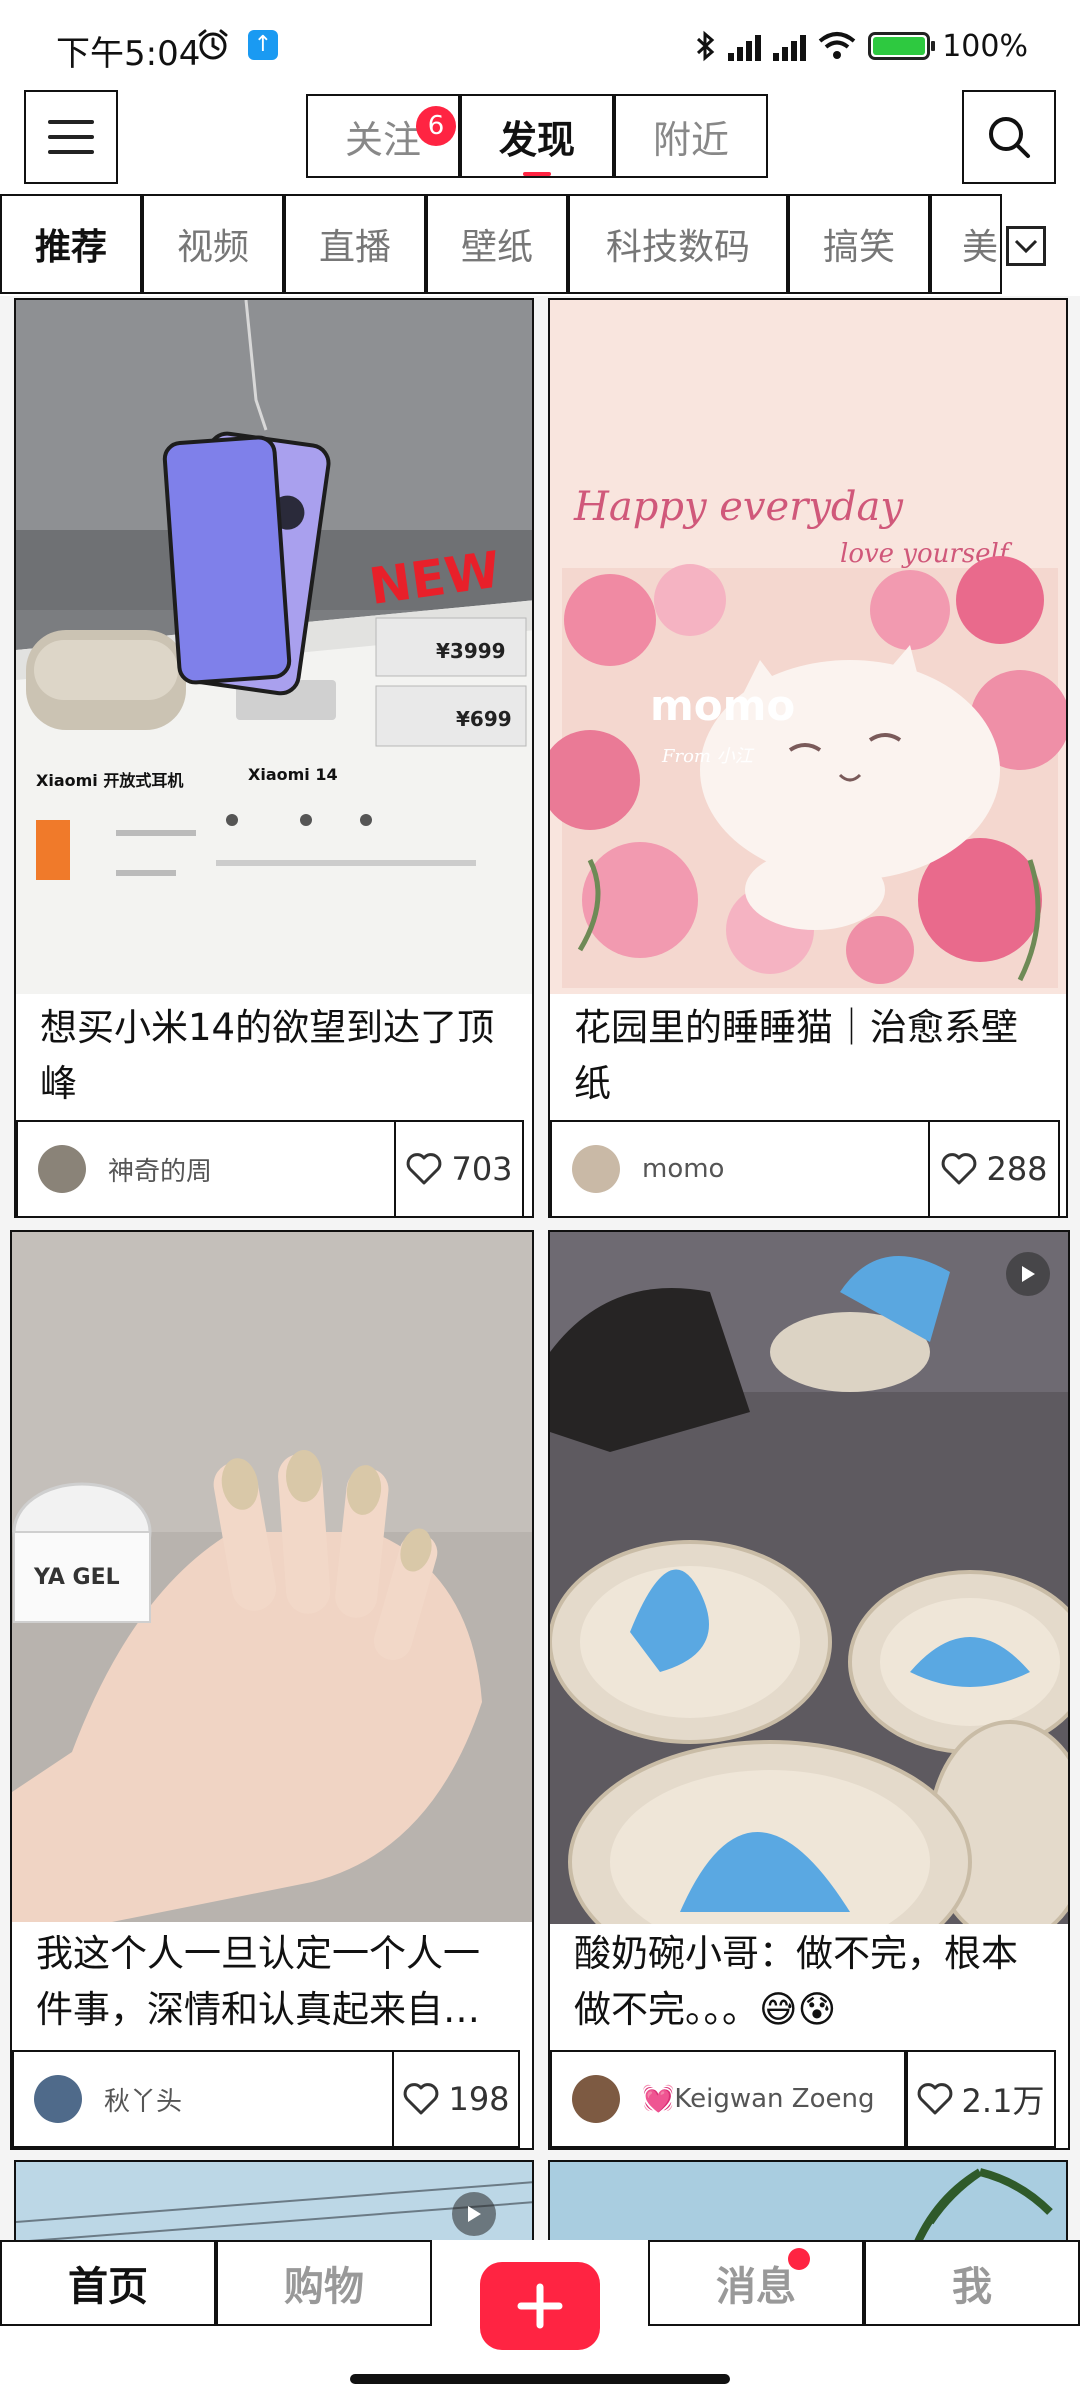 The height and width of the screenshot is (2400, 1080). Describe the element at coordinates (482, 1169) in the screenshot. I see `like-count: 703` at that location.